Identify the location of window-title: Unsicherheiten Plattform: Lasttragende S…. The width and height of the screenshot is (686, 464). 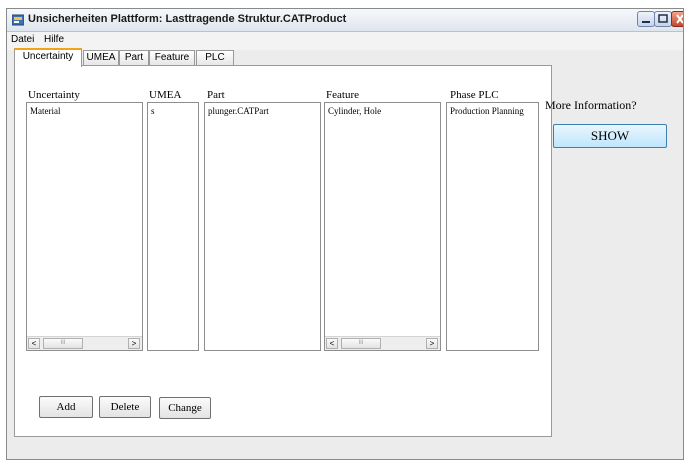
(187, 19).